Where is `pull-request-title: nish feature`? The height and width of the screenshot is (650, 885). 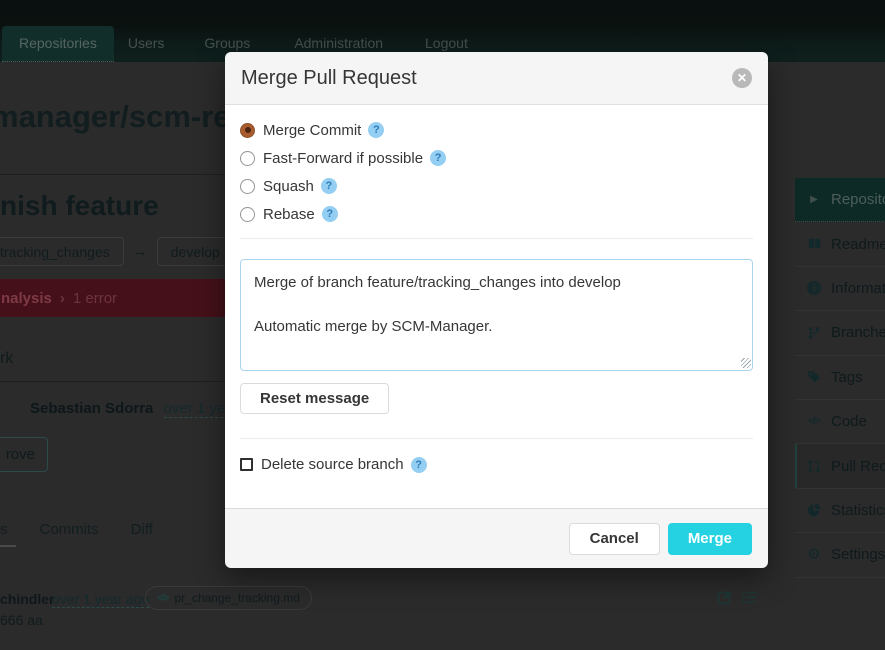
pull-request-title: nish feature is located at coordinates (79, 205).